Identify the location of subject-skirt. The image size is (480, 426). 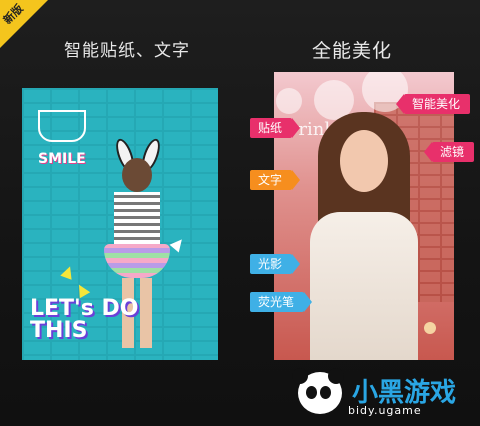
(137, 261).